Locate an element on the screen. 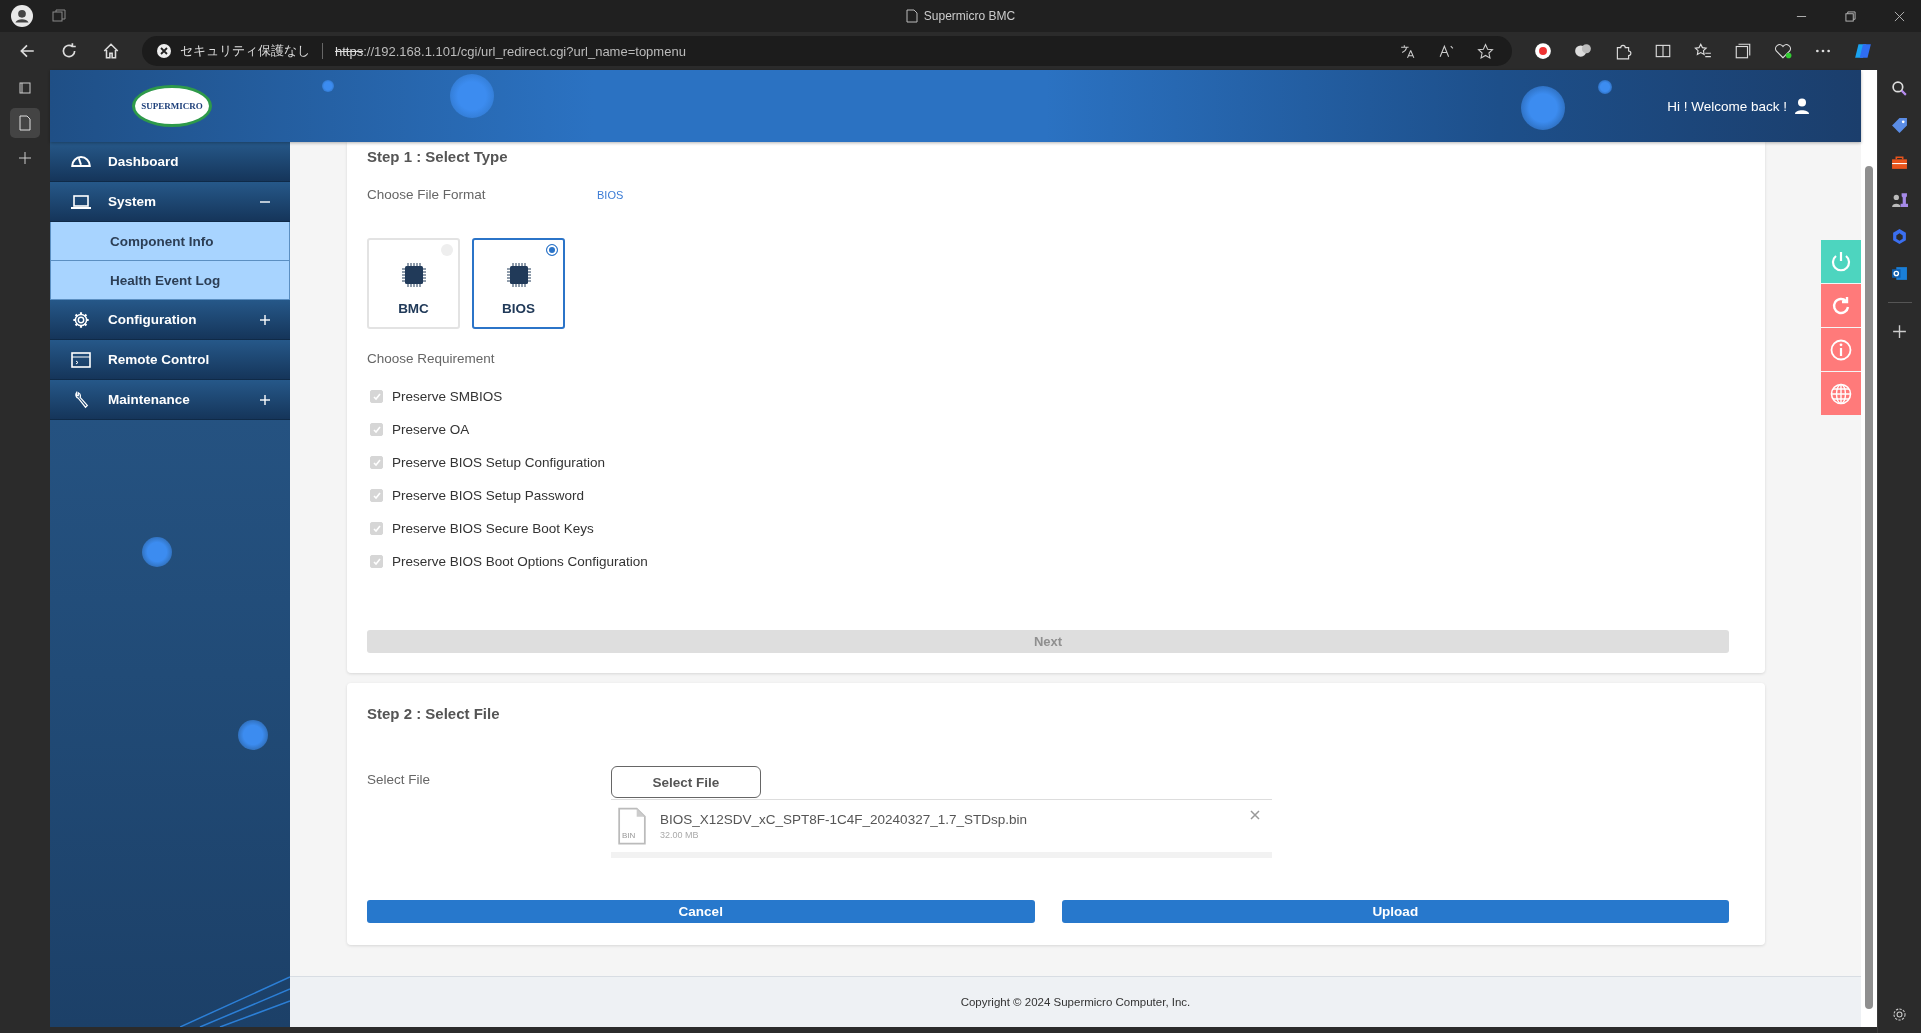 The width and height of the screenshot is (1921, 1033). cancel-button: Cancel is located at coordinates (701, 911).